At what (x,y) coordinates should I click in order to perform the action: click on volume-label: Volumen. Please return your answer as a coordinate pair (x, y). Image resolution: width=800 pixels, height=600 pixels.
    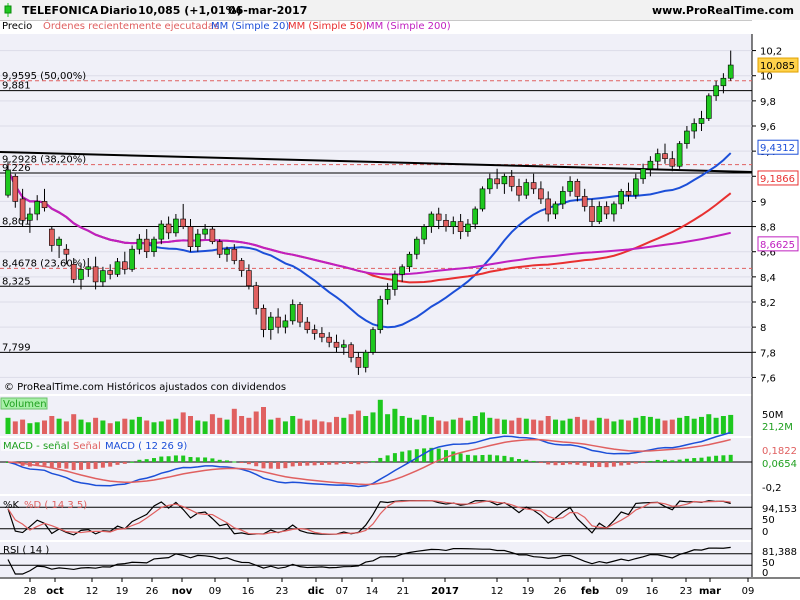
    Looking at the image, I should click on (25, 404).